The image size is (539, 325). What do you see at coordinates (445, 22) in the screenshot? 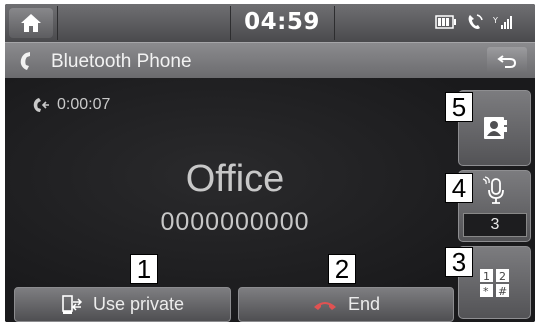
I see `battery-icon` at bounding box center [445, 22].